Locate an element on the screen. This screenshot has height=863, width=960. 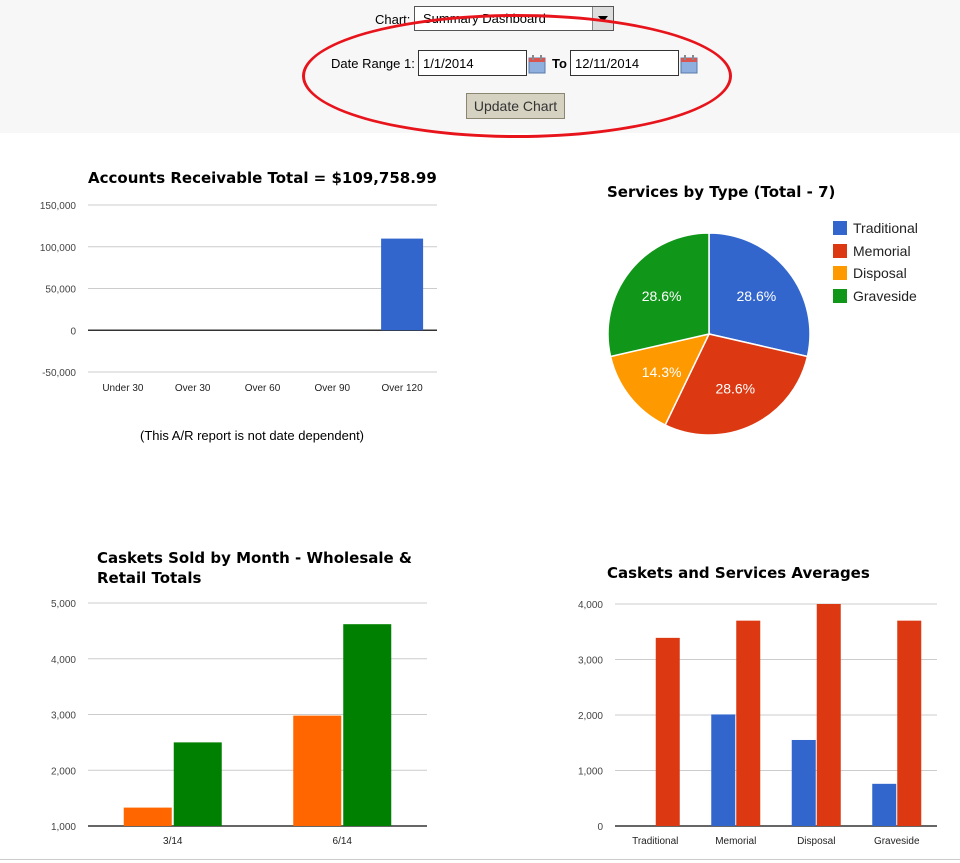
x-tick-label: Over 90 is located at coordinates (333, 388).